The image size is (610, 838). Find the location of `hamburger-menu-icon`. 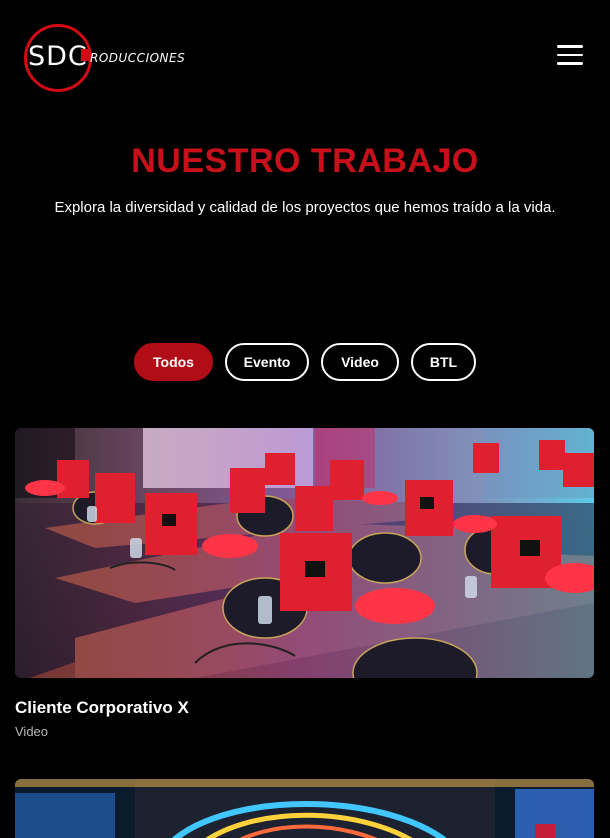

hamburger-menu-icon is located at coordinates (570, 55).